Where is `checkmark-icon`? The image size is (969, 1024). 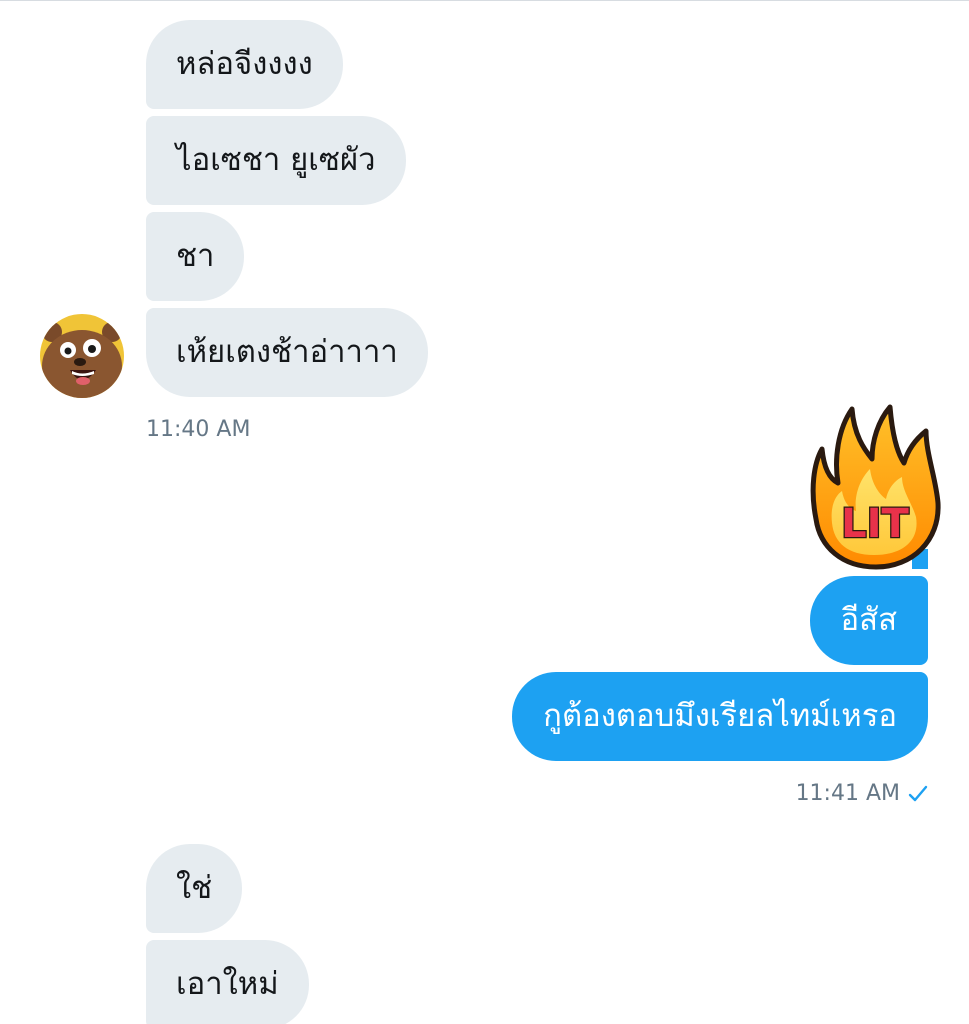
checkmark-icon is located at coordinates (918, 793).